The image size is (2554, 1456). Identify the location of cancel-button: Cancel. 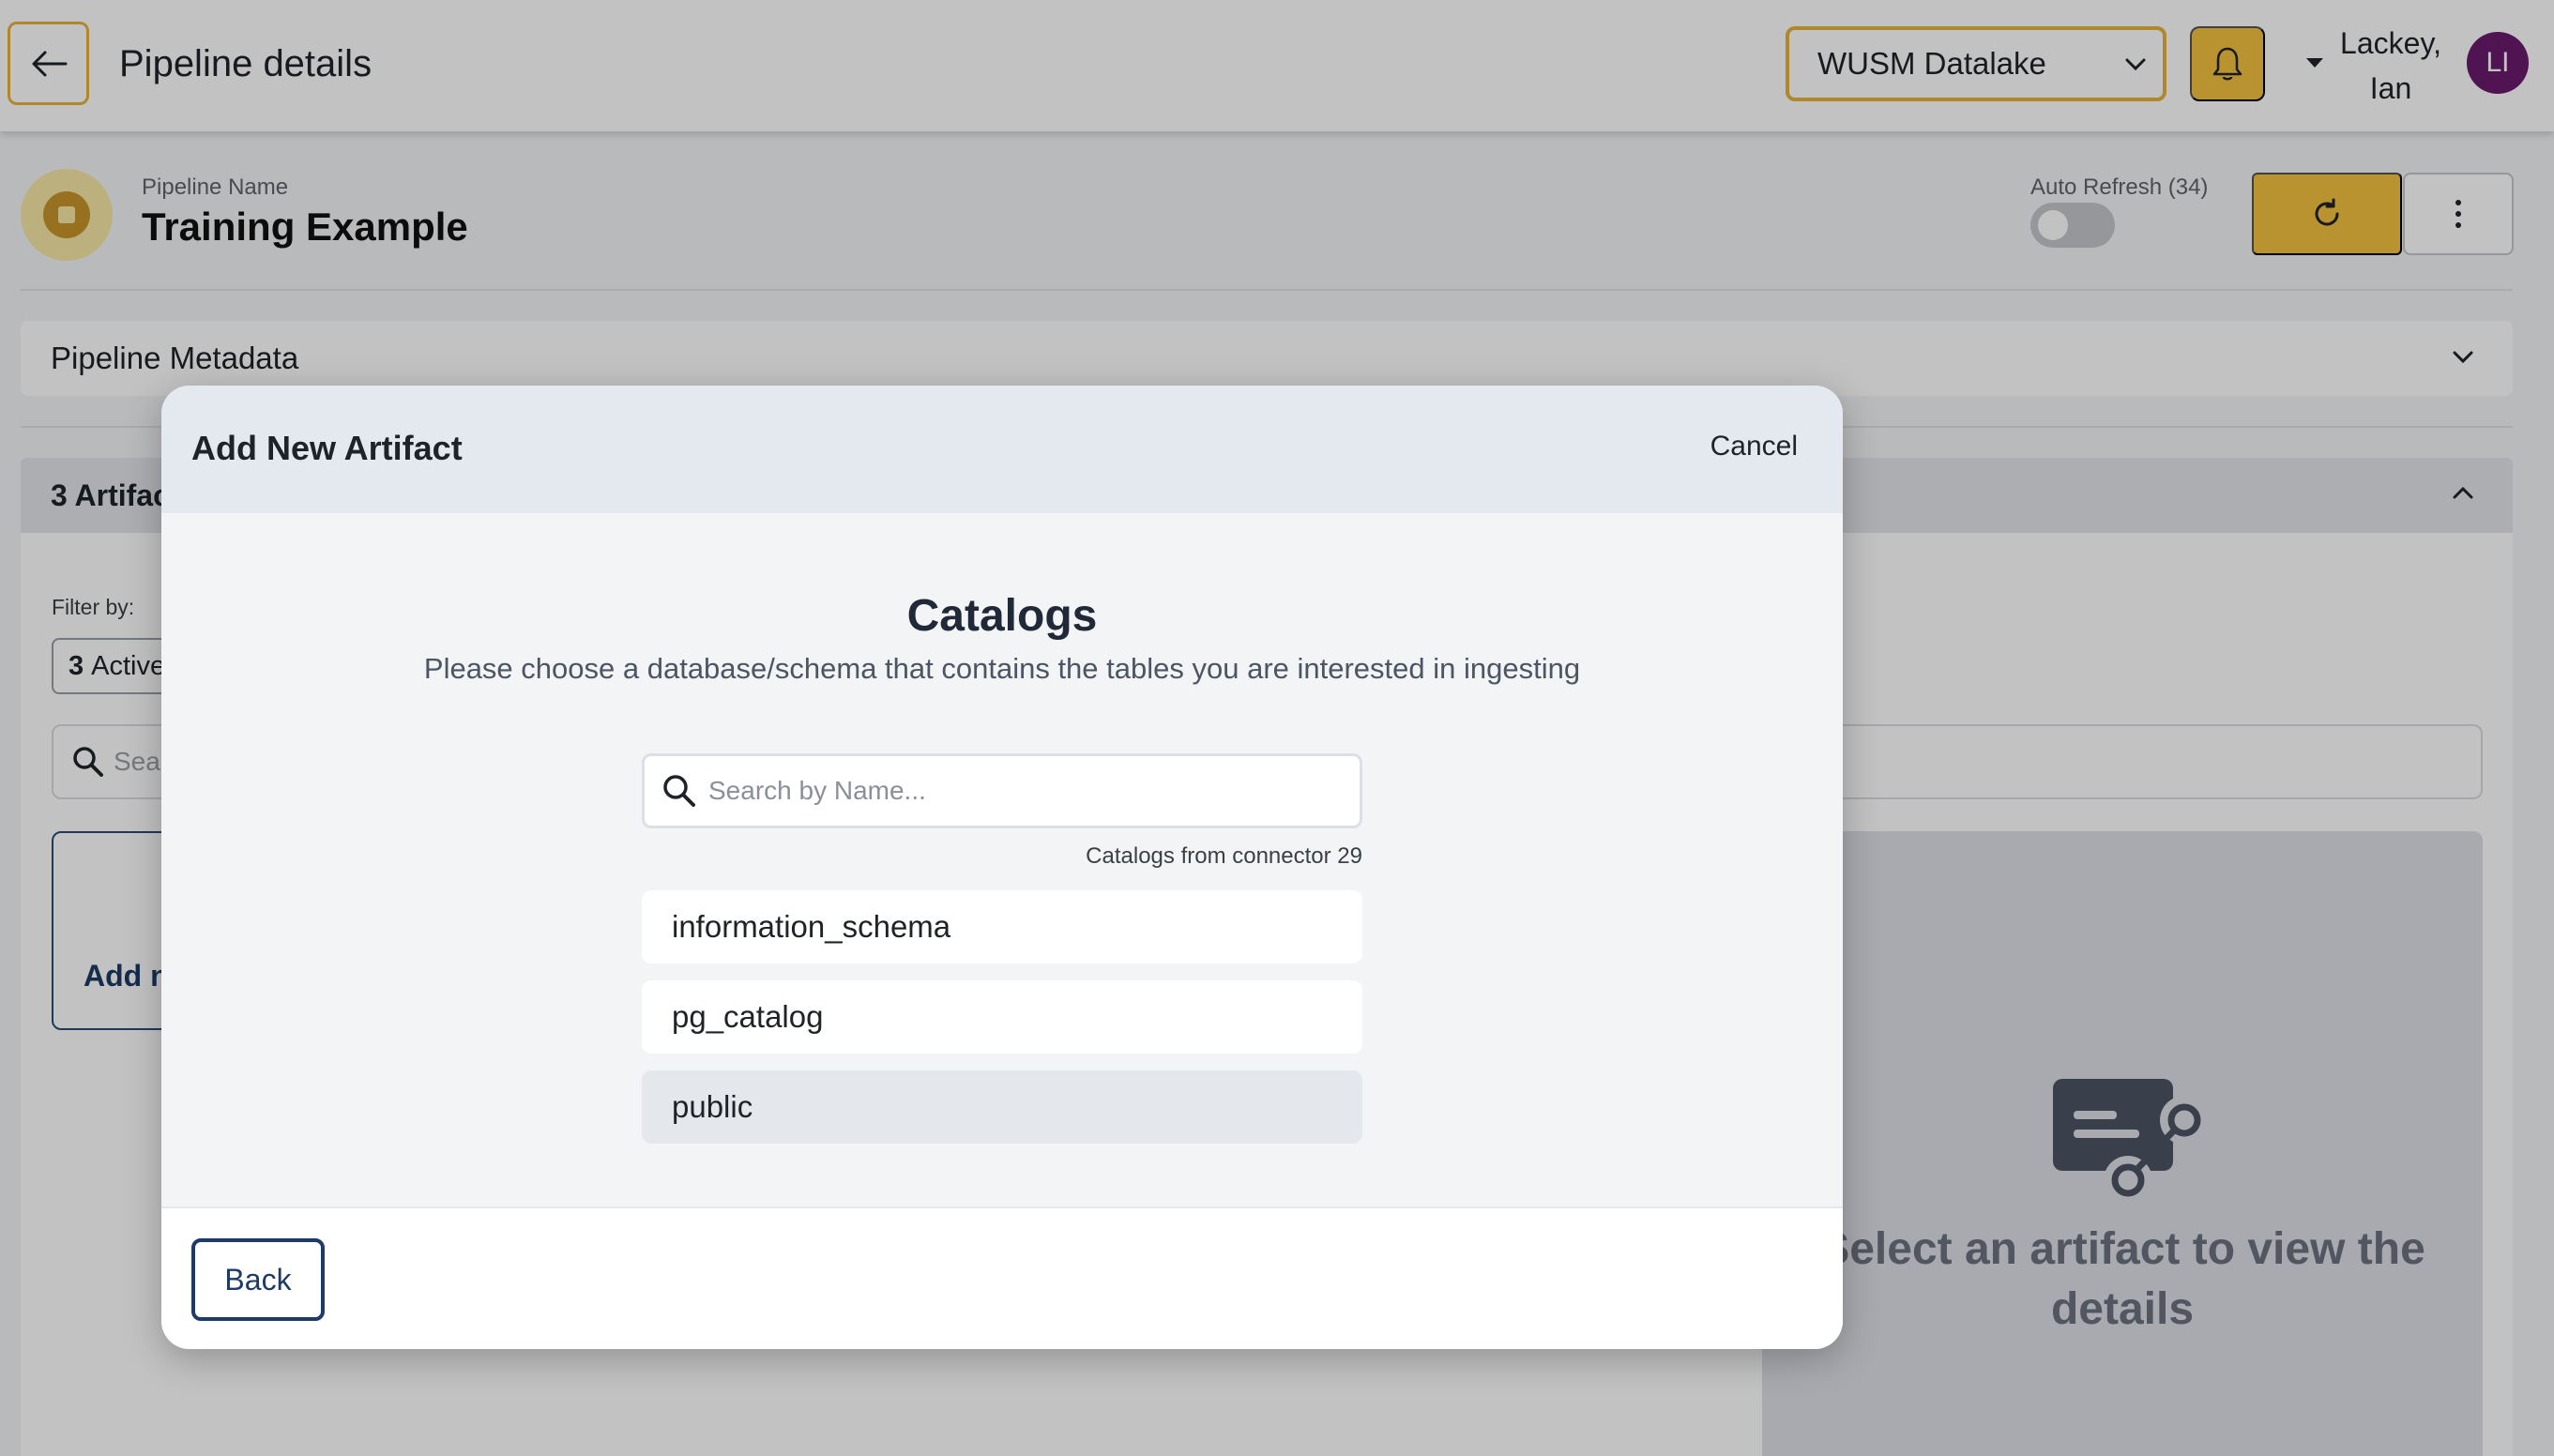
(1754, 447).